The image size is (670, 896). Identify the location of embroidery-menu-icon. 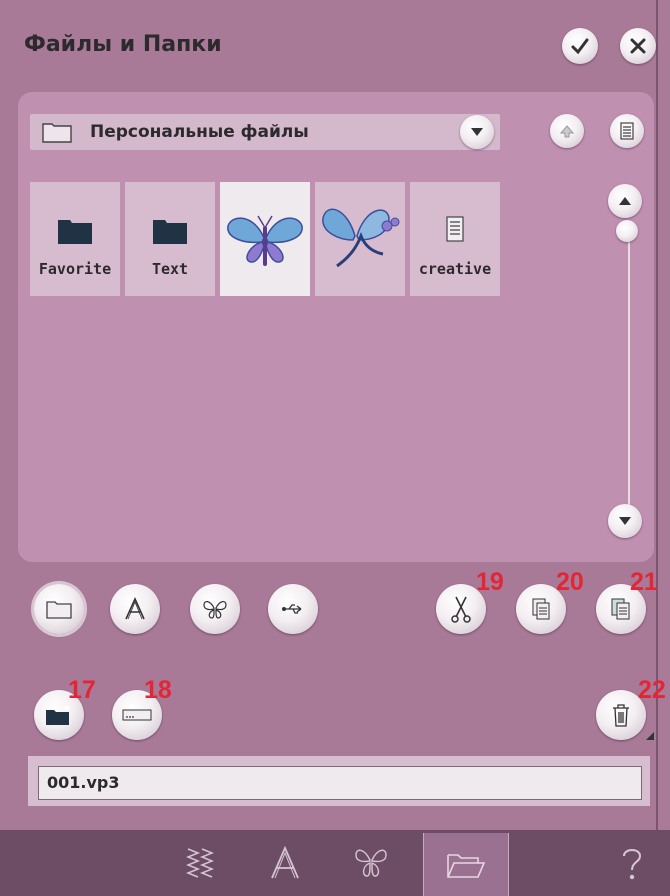
(371, 862).